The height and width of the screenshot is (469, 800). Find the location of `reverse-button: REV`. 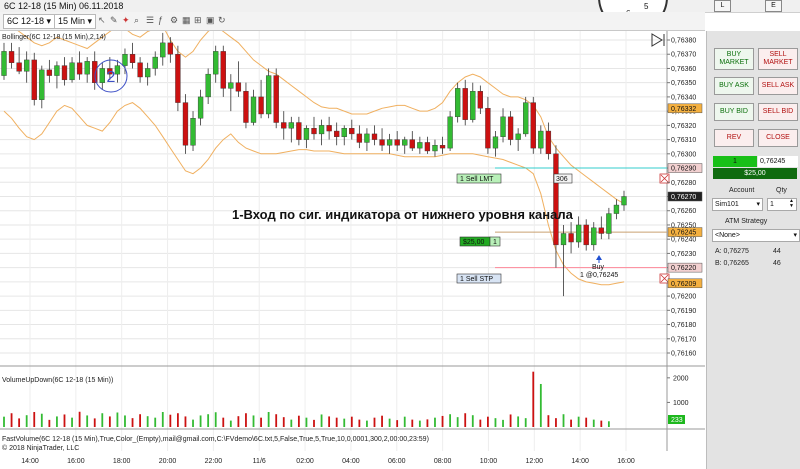

reverse-button: REV is located at coordinates (734, 138).